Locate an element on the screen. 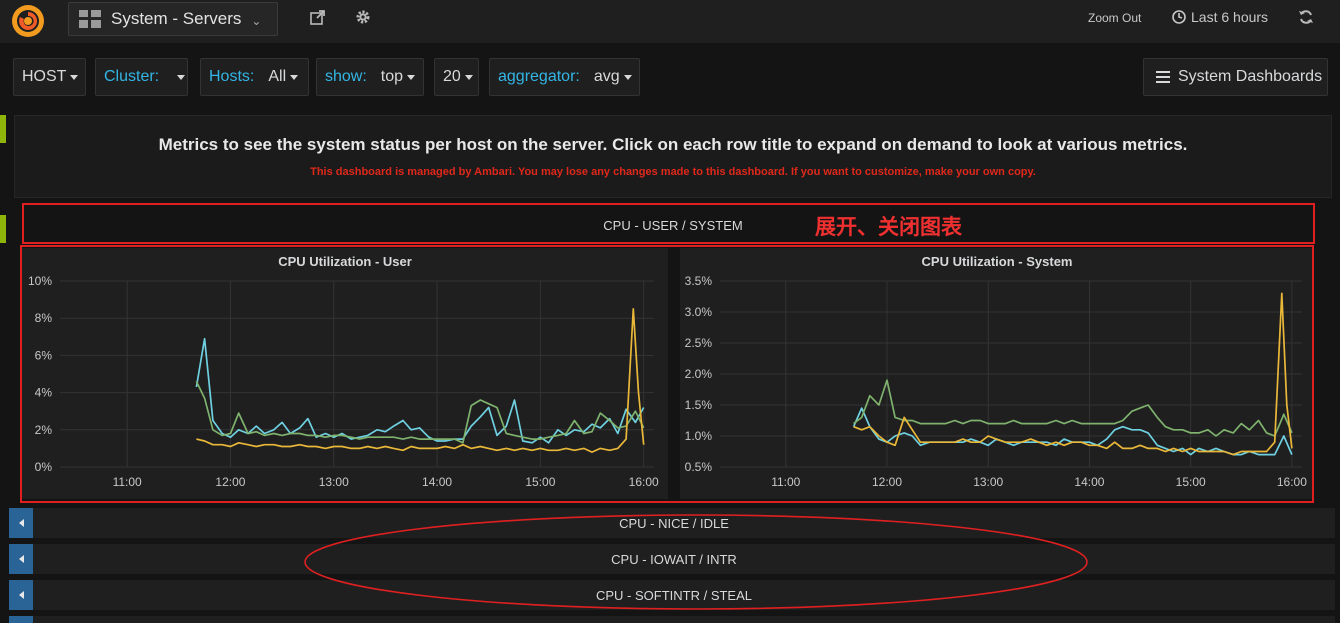 The height and width of the screenshot is (623, 1340). collapsed-row-softintr-steal: CPU - SOFTINTR / STEAL is located at coordinates (672, 595).